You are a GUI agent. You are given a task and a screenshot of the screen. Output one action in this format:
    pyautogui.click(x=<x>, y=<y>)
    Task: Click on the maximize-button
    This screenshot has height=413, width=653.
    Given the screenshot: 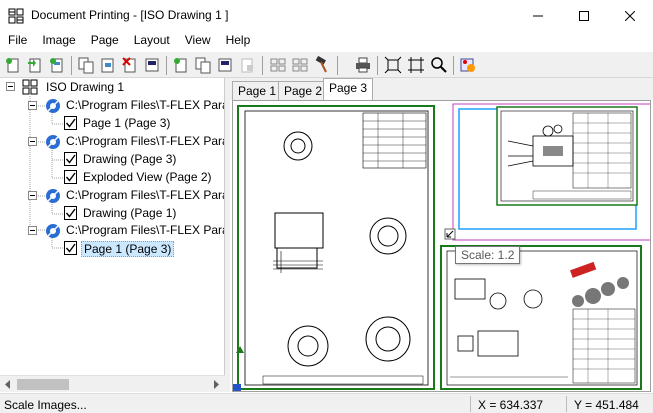 What is the action you would take?
    pyautogui.click(x=584, y=15)
    